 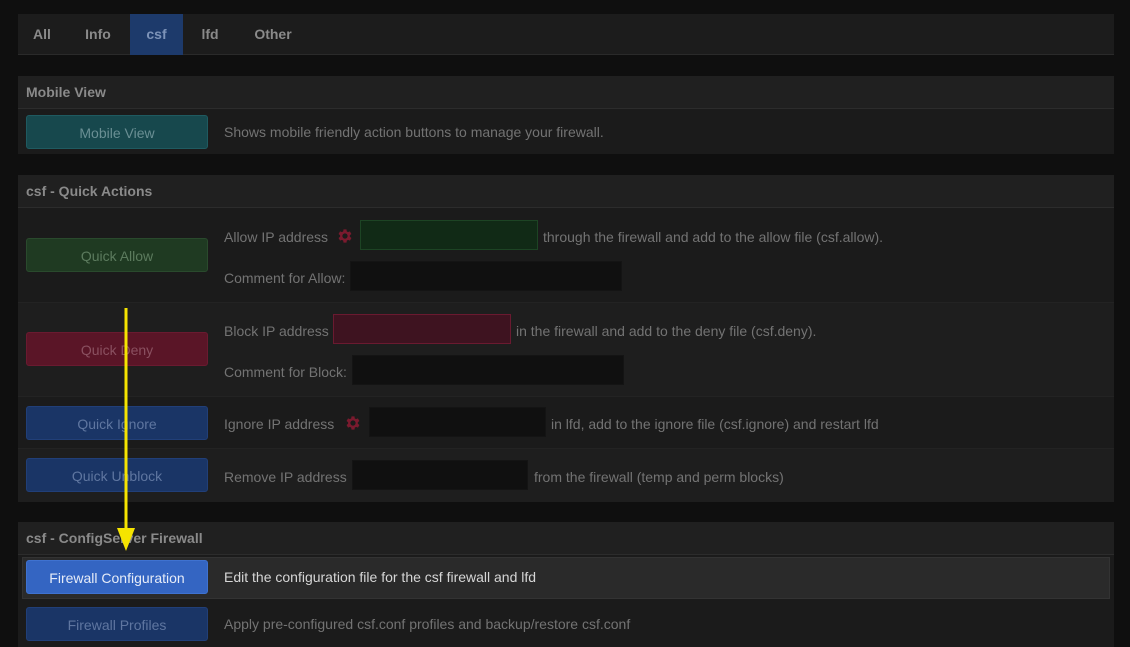 I want to click on unblock-ip-suffix: from the firewall (temp and perm blocks), so click(x=659, y=477).